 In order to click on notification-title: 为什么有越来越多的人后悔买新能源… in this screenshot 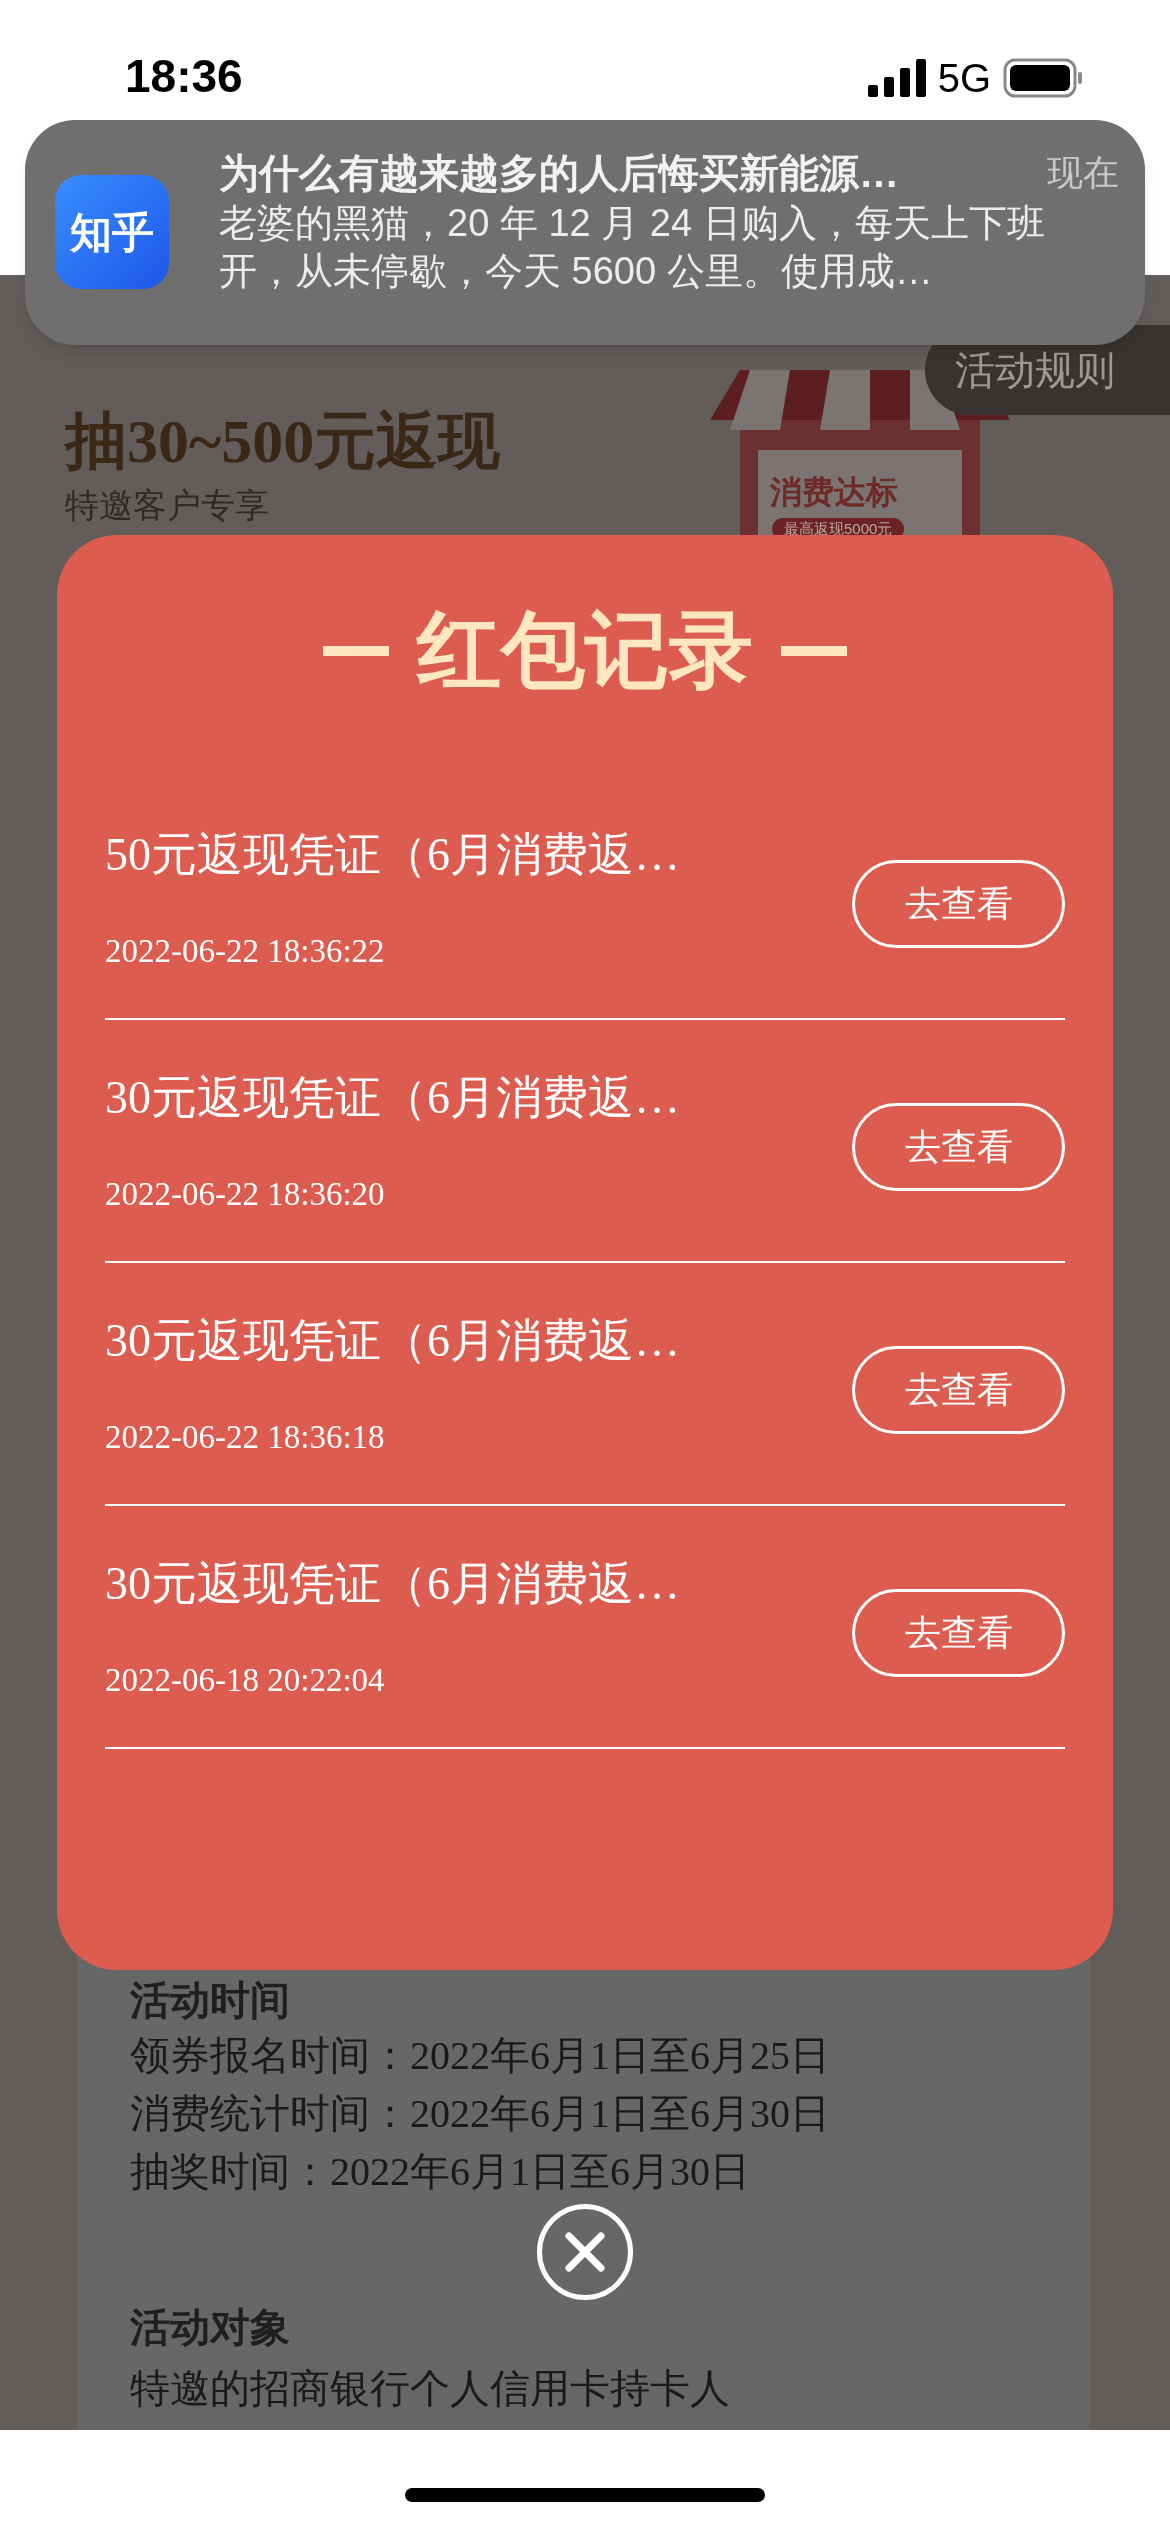, I will do `click(559, 173)`.